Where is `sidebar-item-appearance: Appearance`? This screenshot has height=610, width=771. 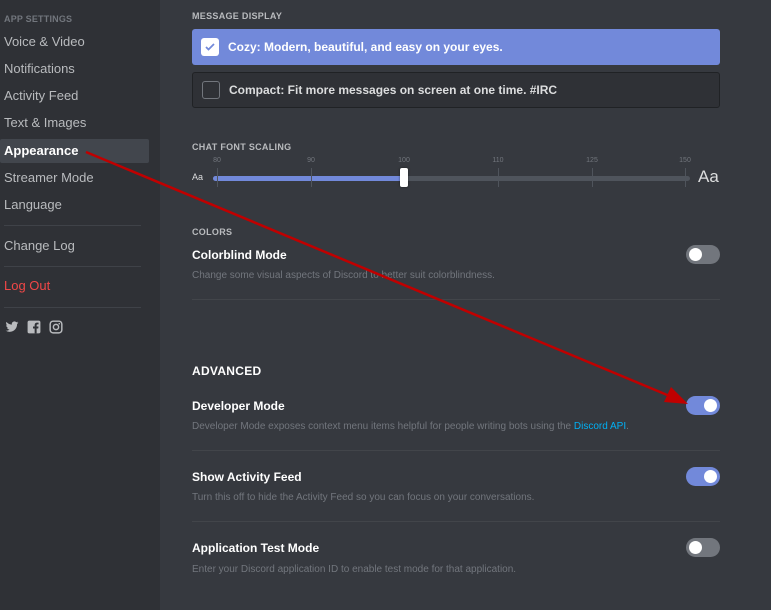
sidebar-item-appearance: Appearance is located at coordinates (74, 151).